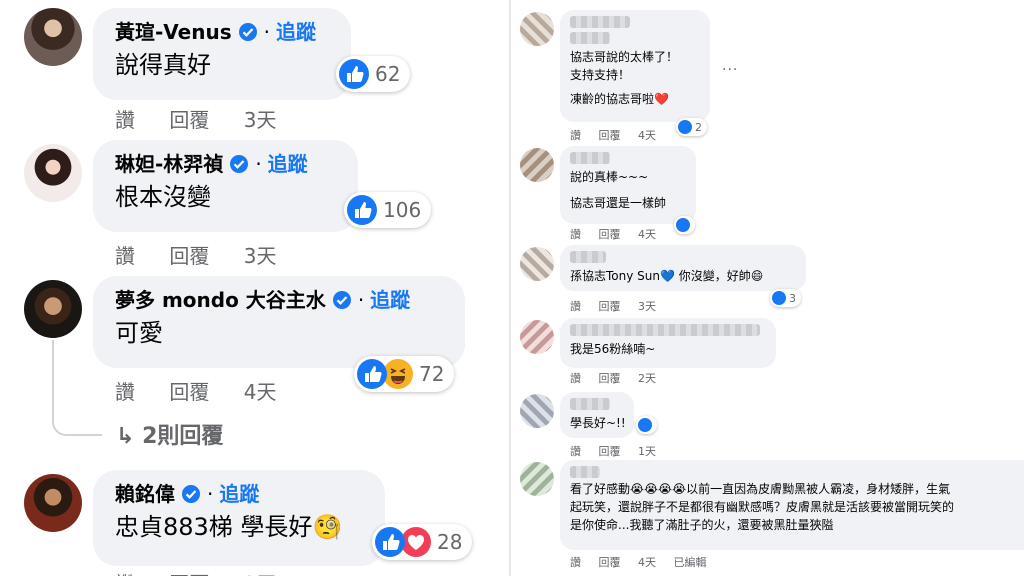 Image resolution: width=1024 pixels, height=576 pixels. Describe the element at coordinates (667, 276) in the screenshot. I see `comment-text-line: 孫協志Tony Sun💙 你沒變，好帥😄` at that location.